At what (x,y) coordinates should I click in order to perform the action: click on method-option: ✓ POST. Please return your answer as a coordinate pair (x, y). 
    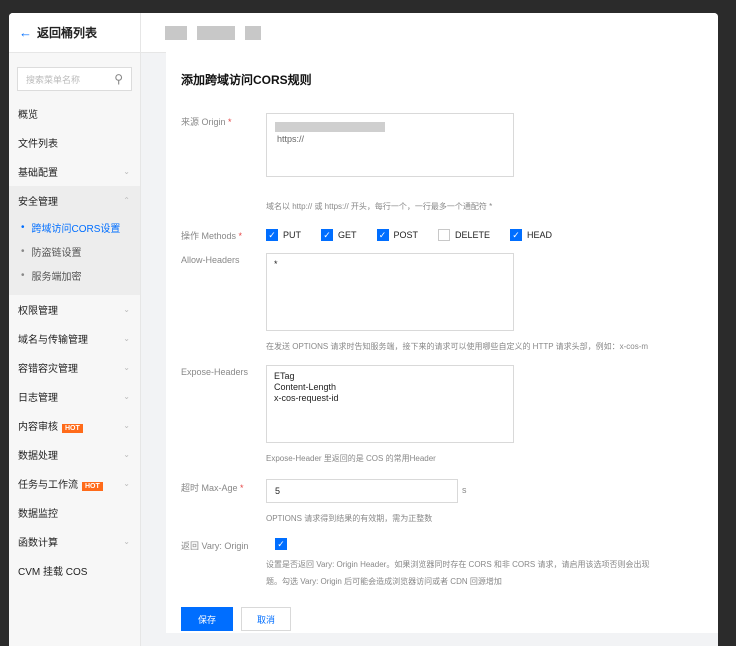
    Looking at the image, I should click on (397, 235).